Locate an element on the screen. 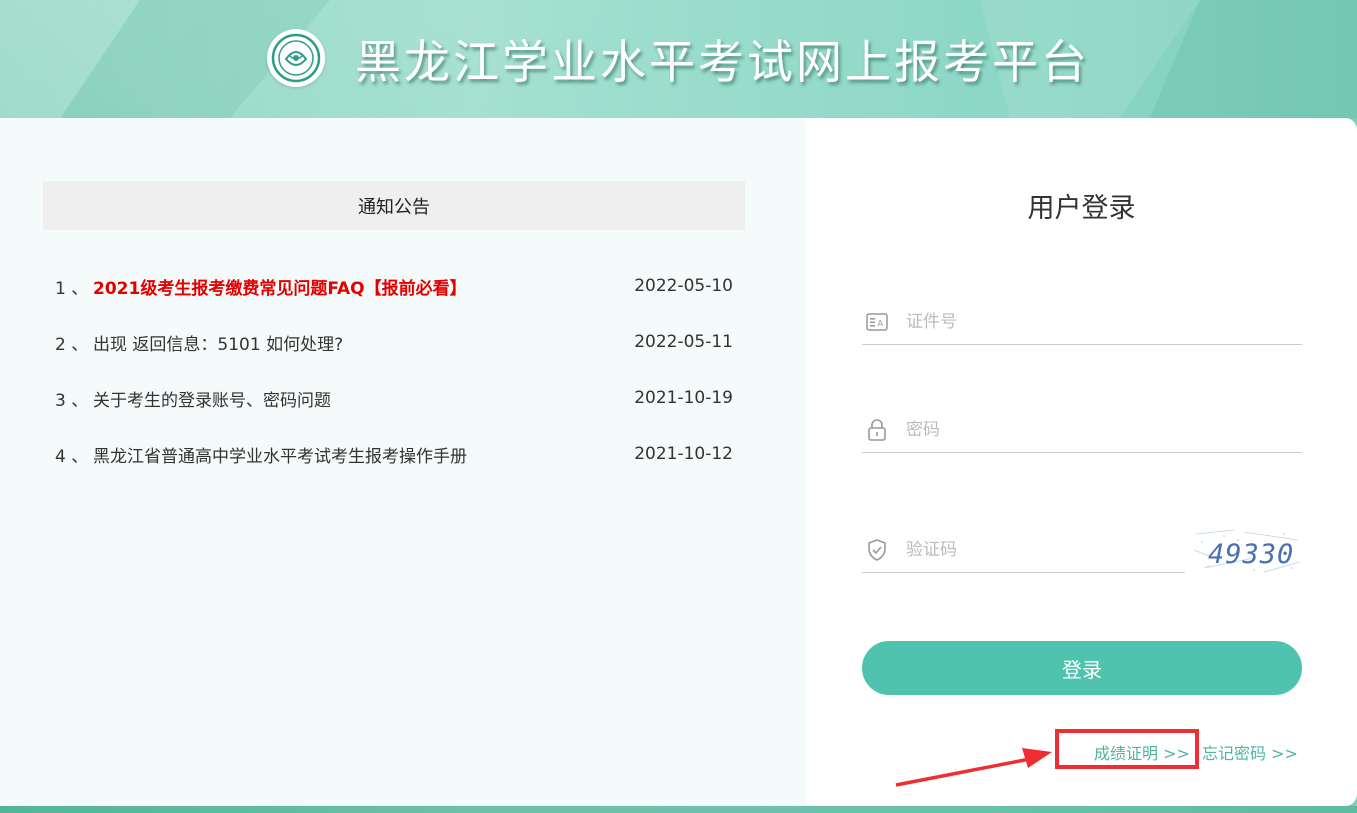  notice-item: 2 、 出现 返回信息：5101 如何处理? 2022-05-11 is located at coordinates (394, 342).